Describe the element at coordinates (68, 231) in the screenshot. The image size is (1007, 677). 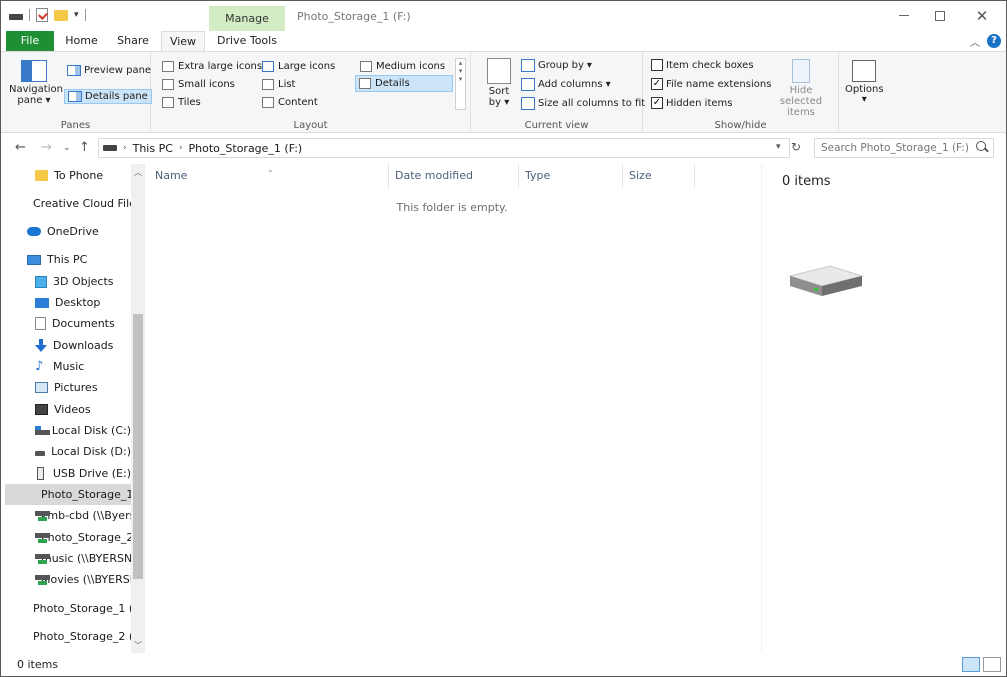
I see `nav-item-onedrive: OneDrive` at that location.